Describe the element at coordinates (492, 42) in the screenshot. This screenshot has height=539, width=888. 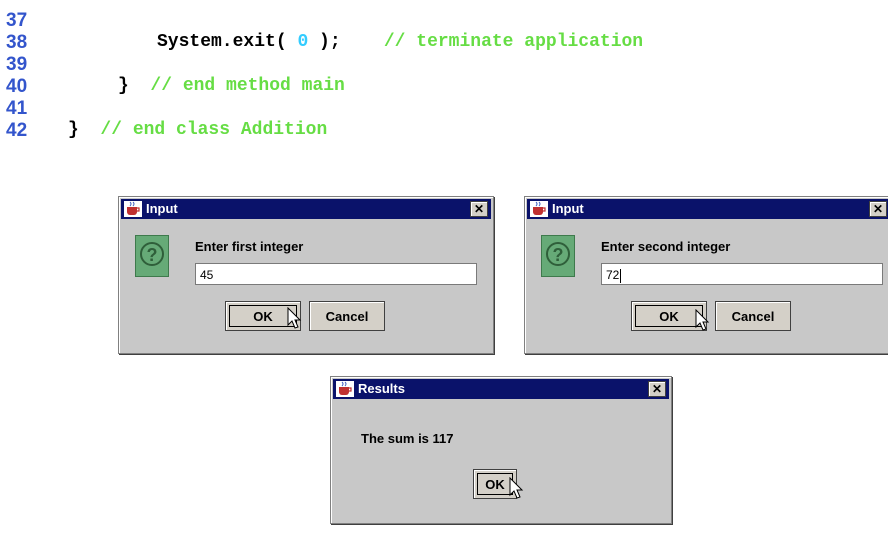
I see `code-comment: // terminate application` at that location.